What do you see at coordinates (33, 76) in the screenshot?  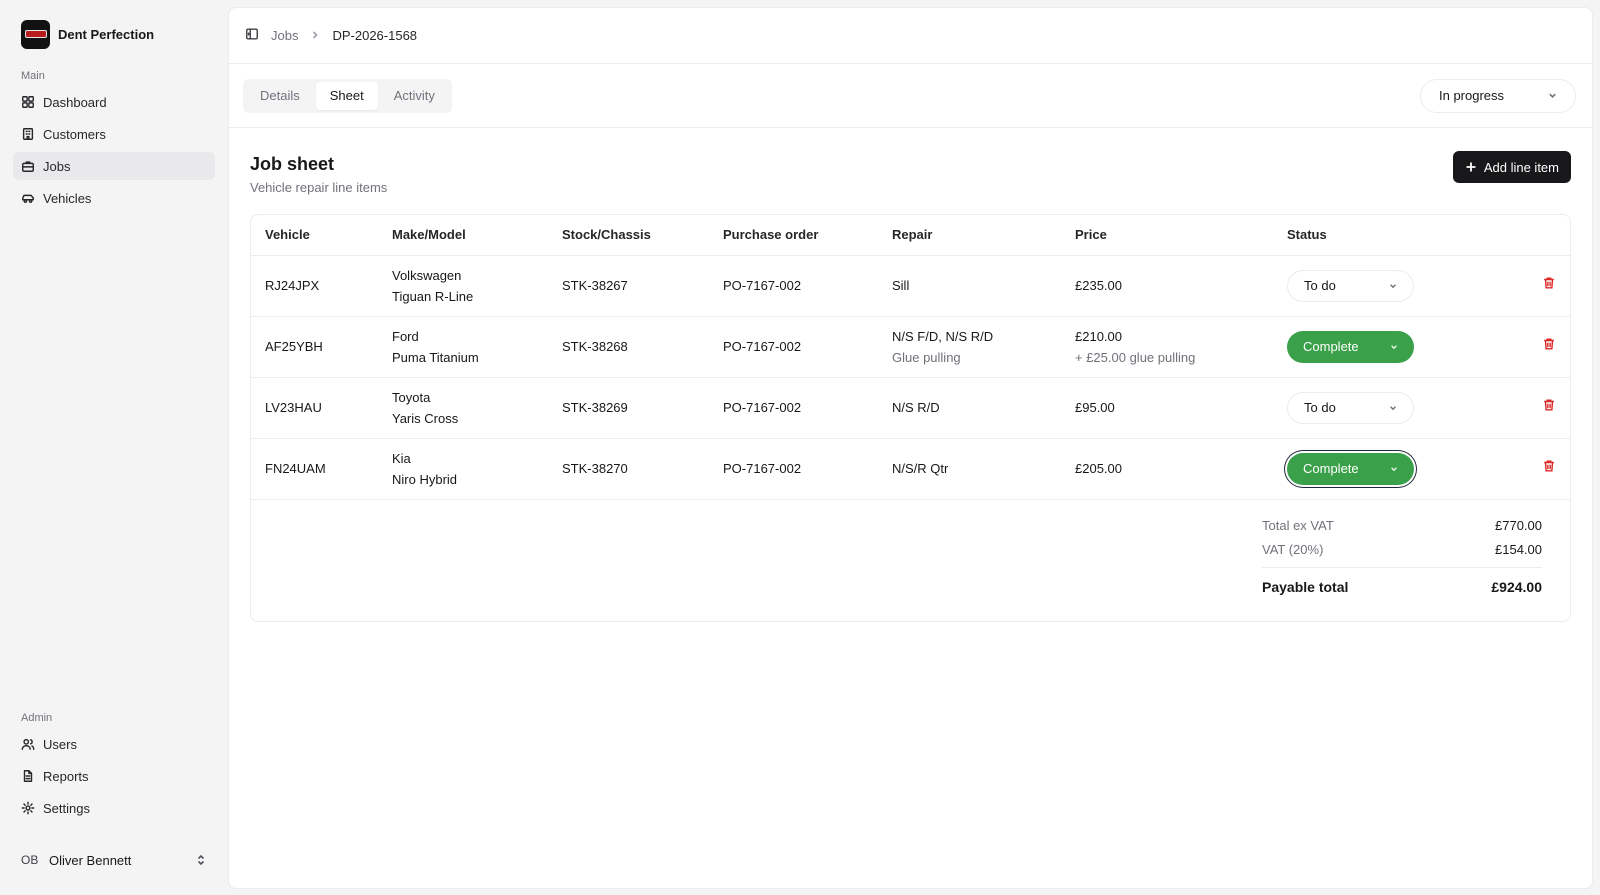 I see `nav-group-main: Main` at bounding box center [33, 76].